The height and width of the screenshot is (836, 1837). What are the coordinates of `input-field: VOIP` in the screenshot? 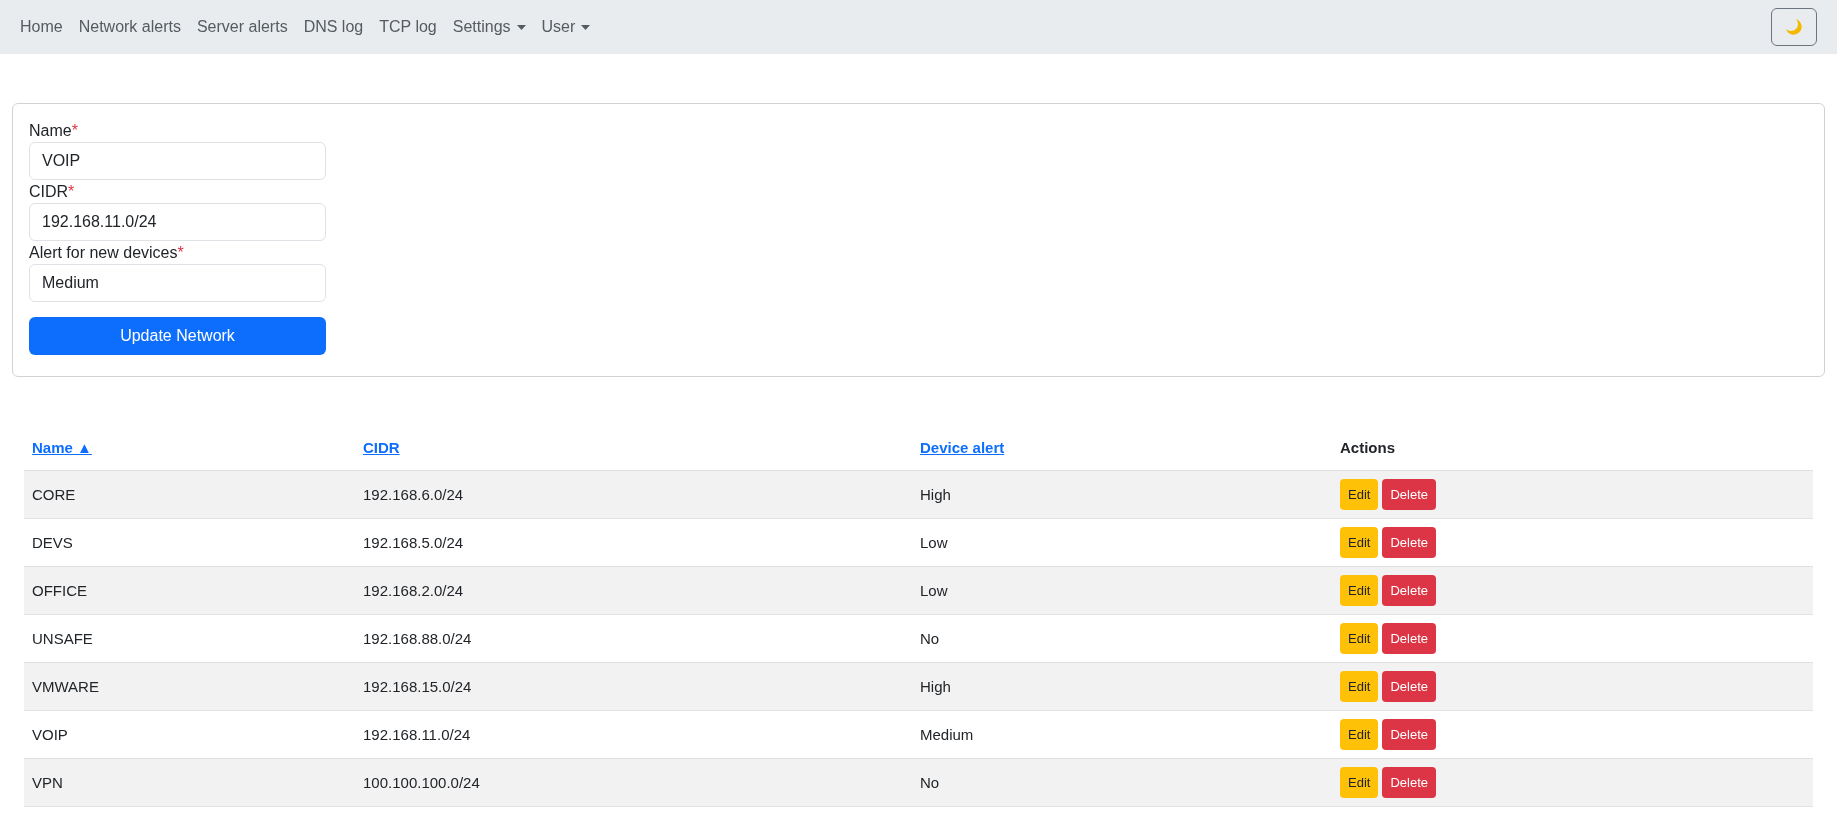 It's located at (177, 161).